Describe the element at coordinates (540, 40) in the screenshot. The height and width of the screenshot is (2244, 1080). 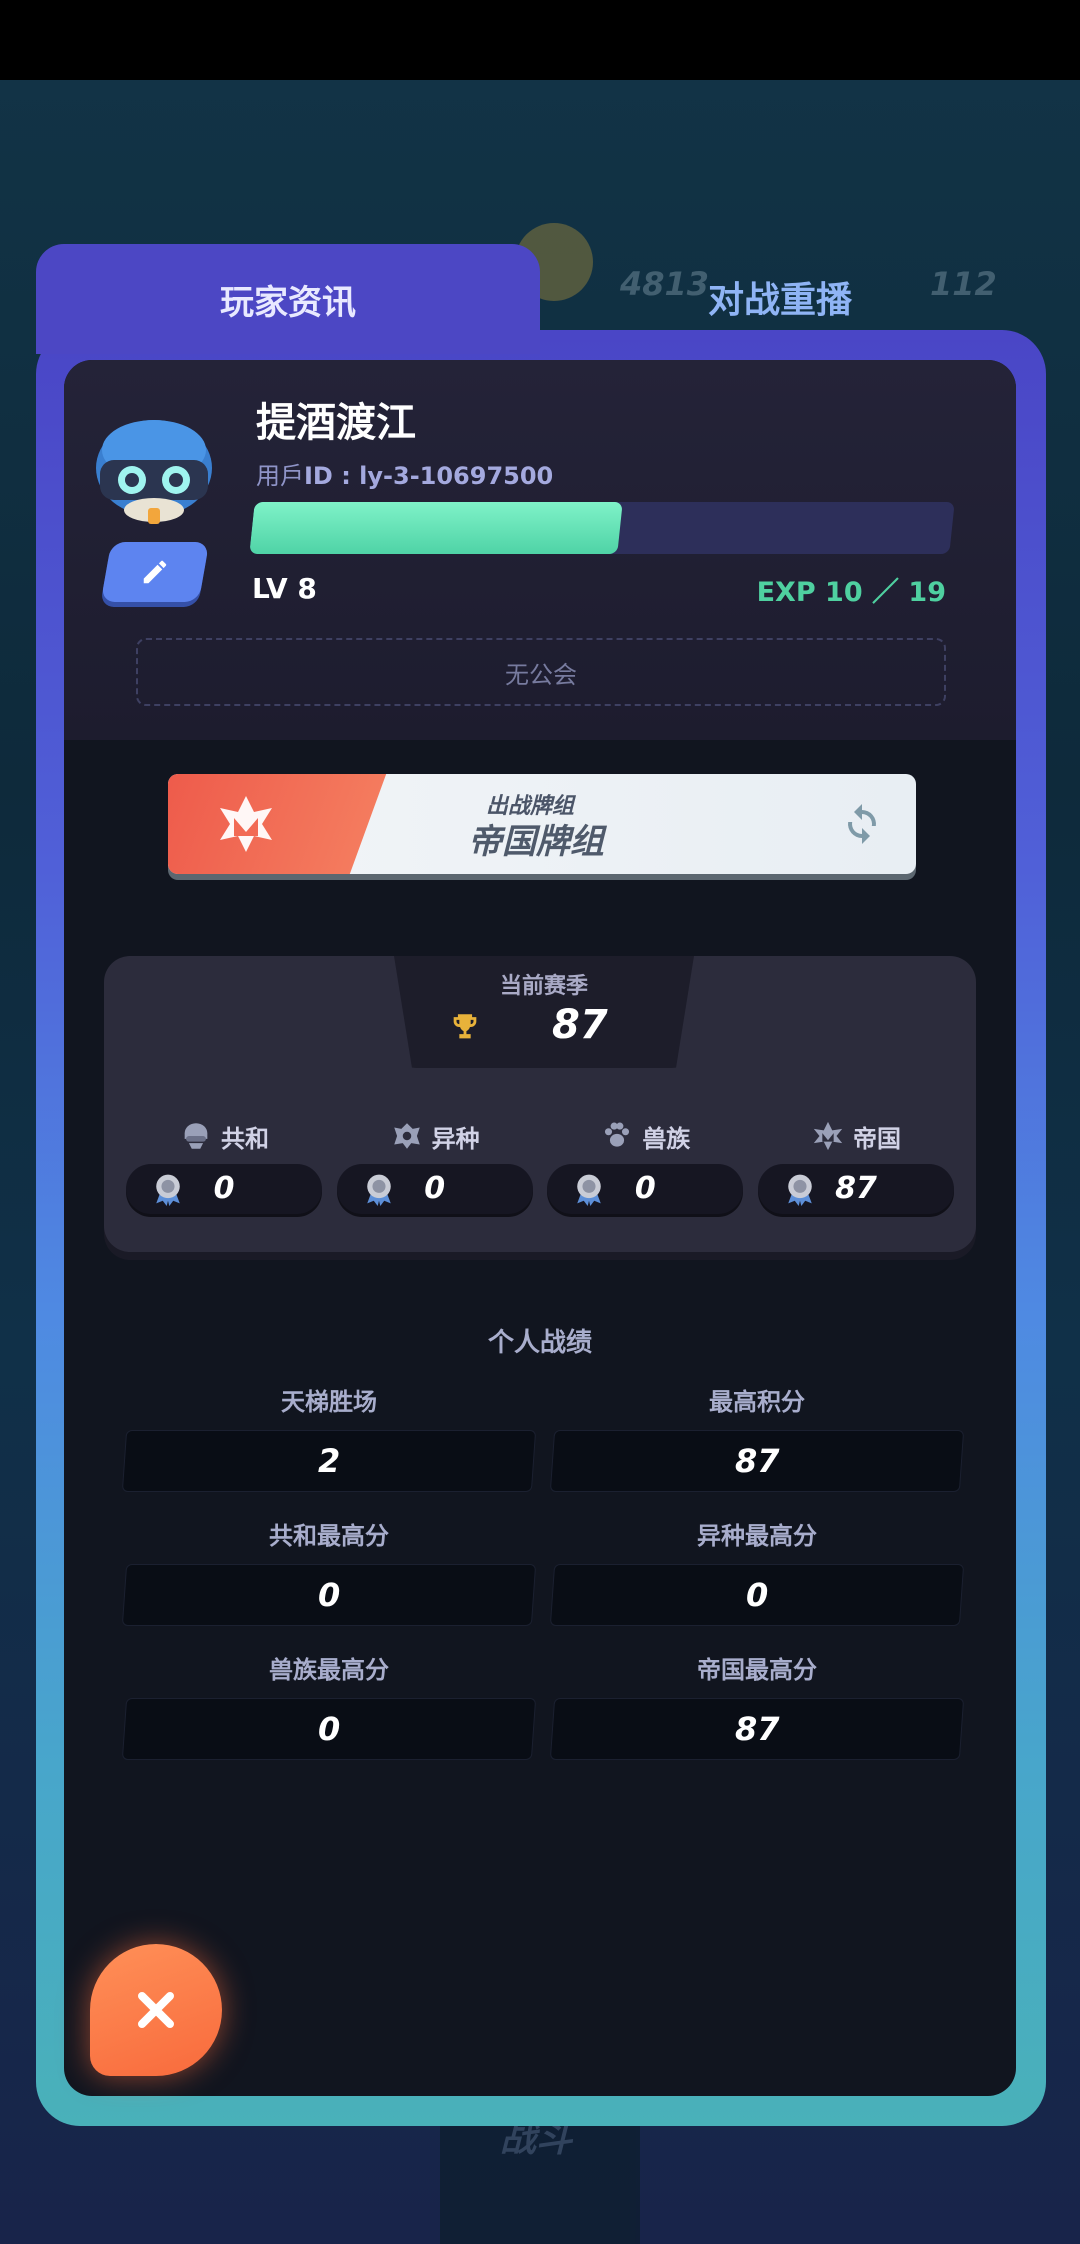
I see `status-bar` at that location.